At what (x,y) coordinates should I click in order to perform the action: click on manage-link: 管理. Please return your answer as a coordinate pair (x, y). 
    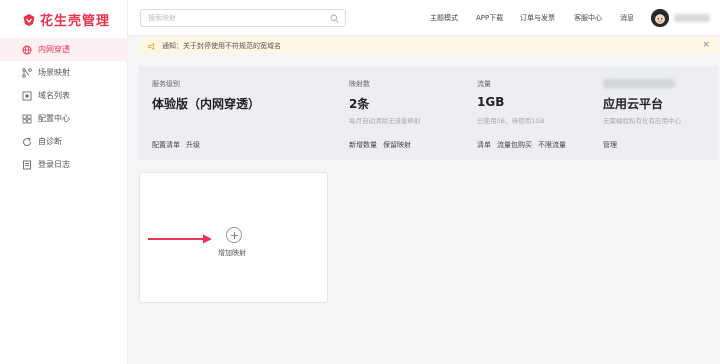
    Looking at the image, I should click on (610, 145).